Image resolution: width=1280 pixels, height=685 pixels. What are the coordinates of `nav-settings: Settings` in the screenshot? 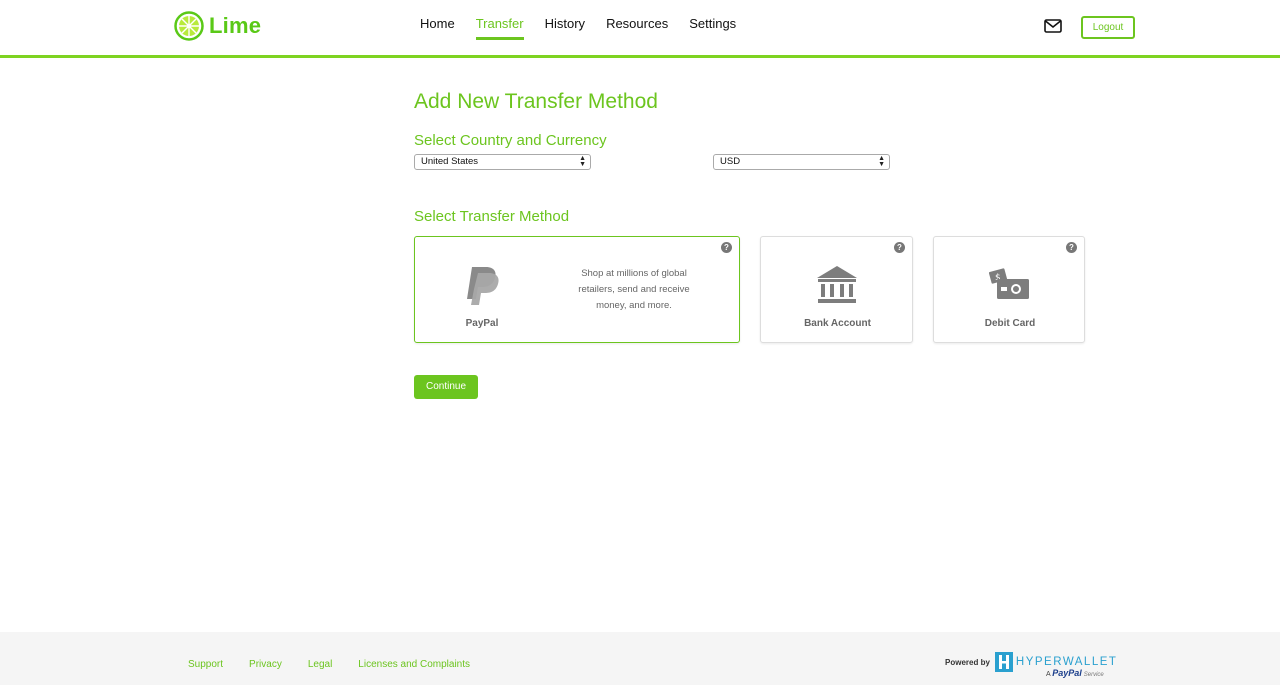 It's located at (712, 27).